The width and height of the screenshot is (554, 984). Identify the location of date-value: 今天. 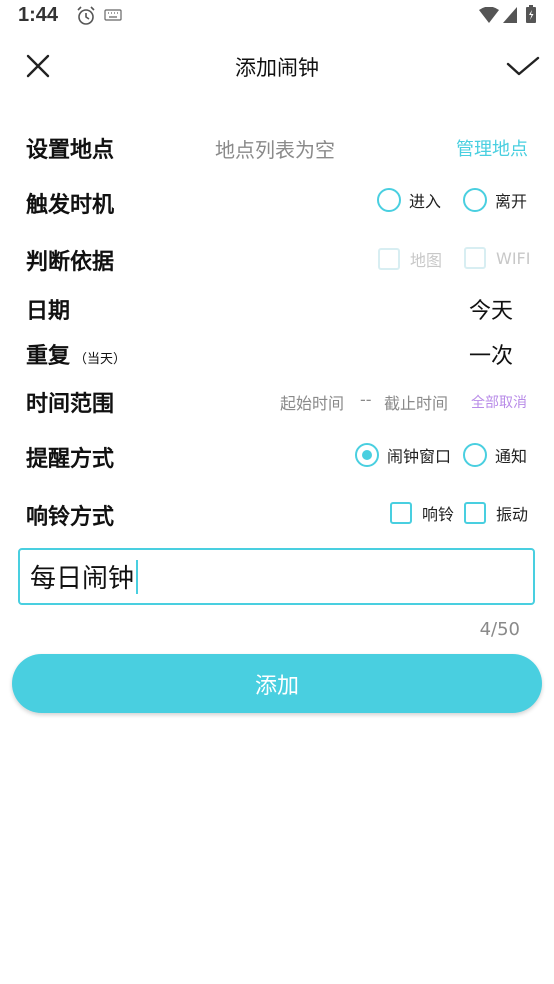
(491, 309).